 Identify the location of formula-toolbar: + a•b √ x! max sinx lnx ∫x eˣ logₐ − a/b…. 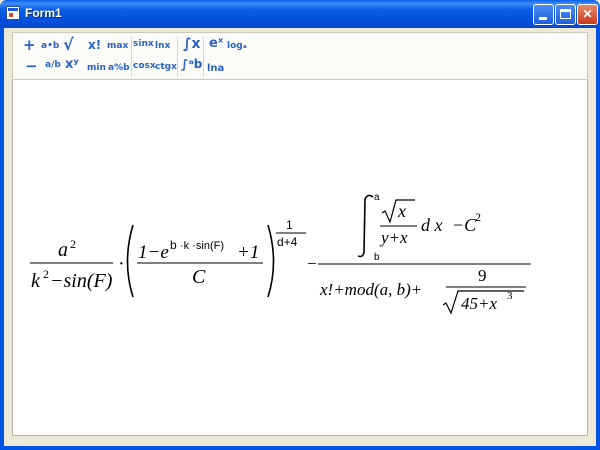
(300, 56).